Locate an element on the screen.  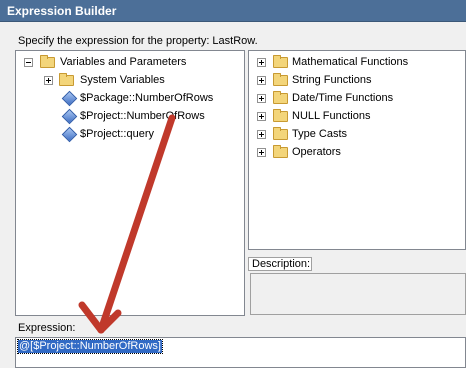
tree-item-operators: Operators is located at coordinates (359, 152).